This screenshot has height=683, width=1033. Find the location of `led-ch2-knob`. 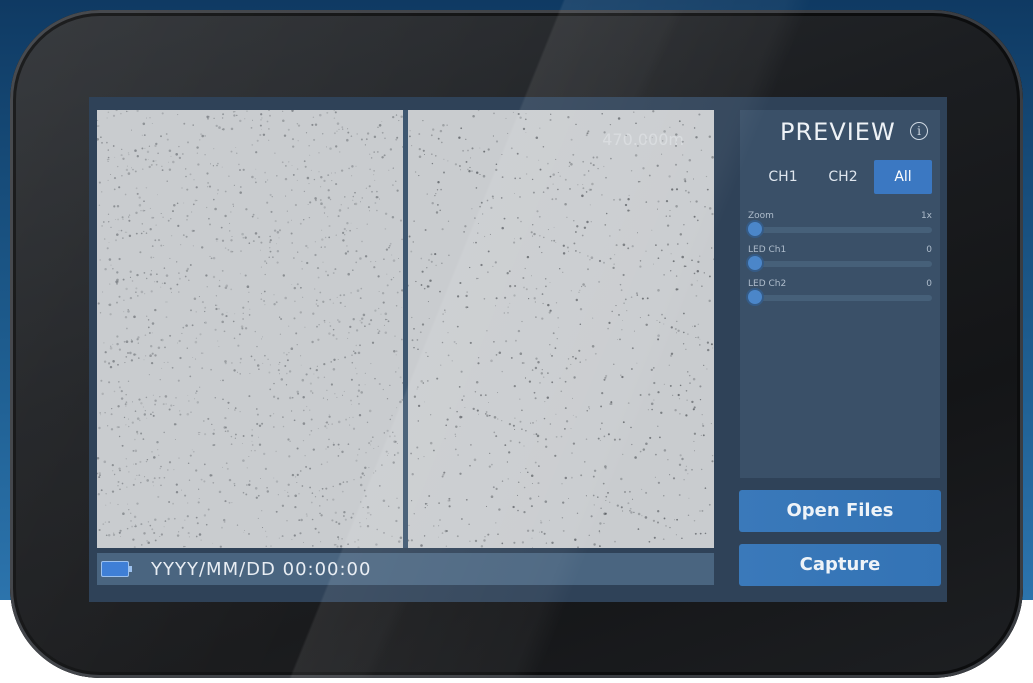

led-ch2-knob is located at coordinates (755, 297).